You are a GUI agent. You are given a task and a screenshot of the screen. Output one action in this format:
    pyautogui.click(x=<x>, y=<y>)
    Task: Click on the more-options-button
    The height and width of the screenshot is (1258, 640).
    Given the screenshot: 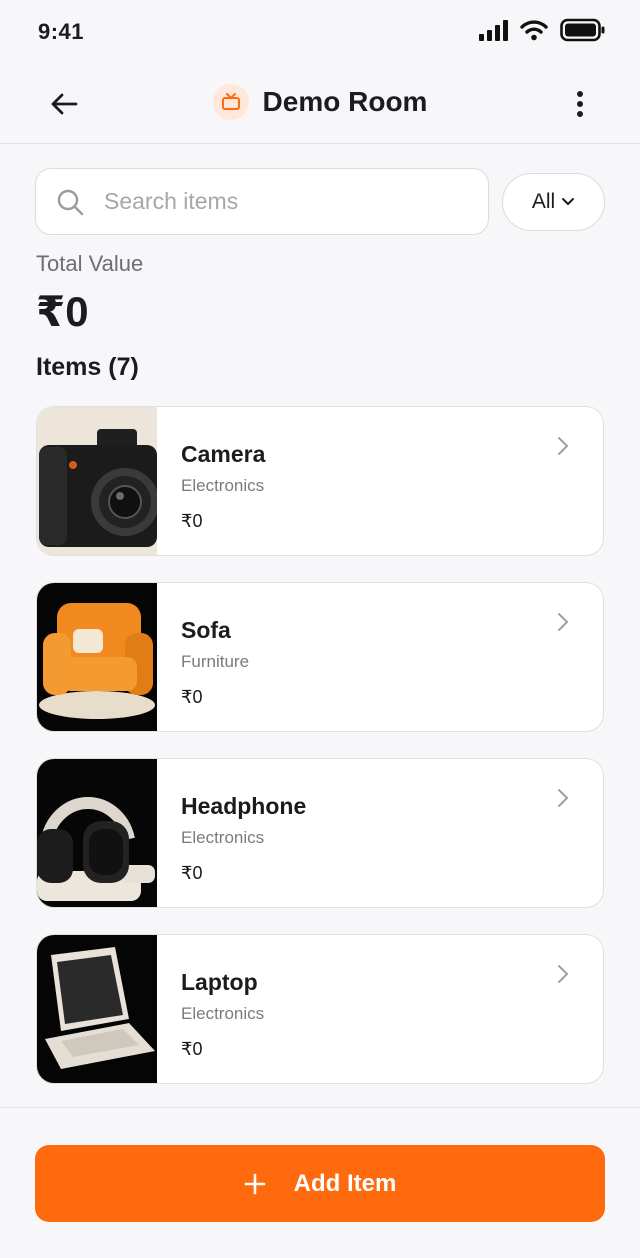 What is the action you would take?
    pyautogui.click(x=580, y=104)
    